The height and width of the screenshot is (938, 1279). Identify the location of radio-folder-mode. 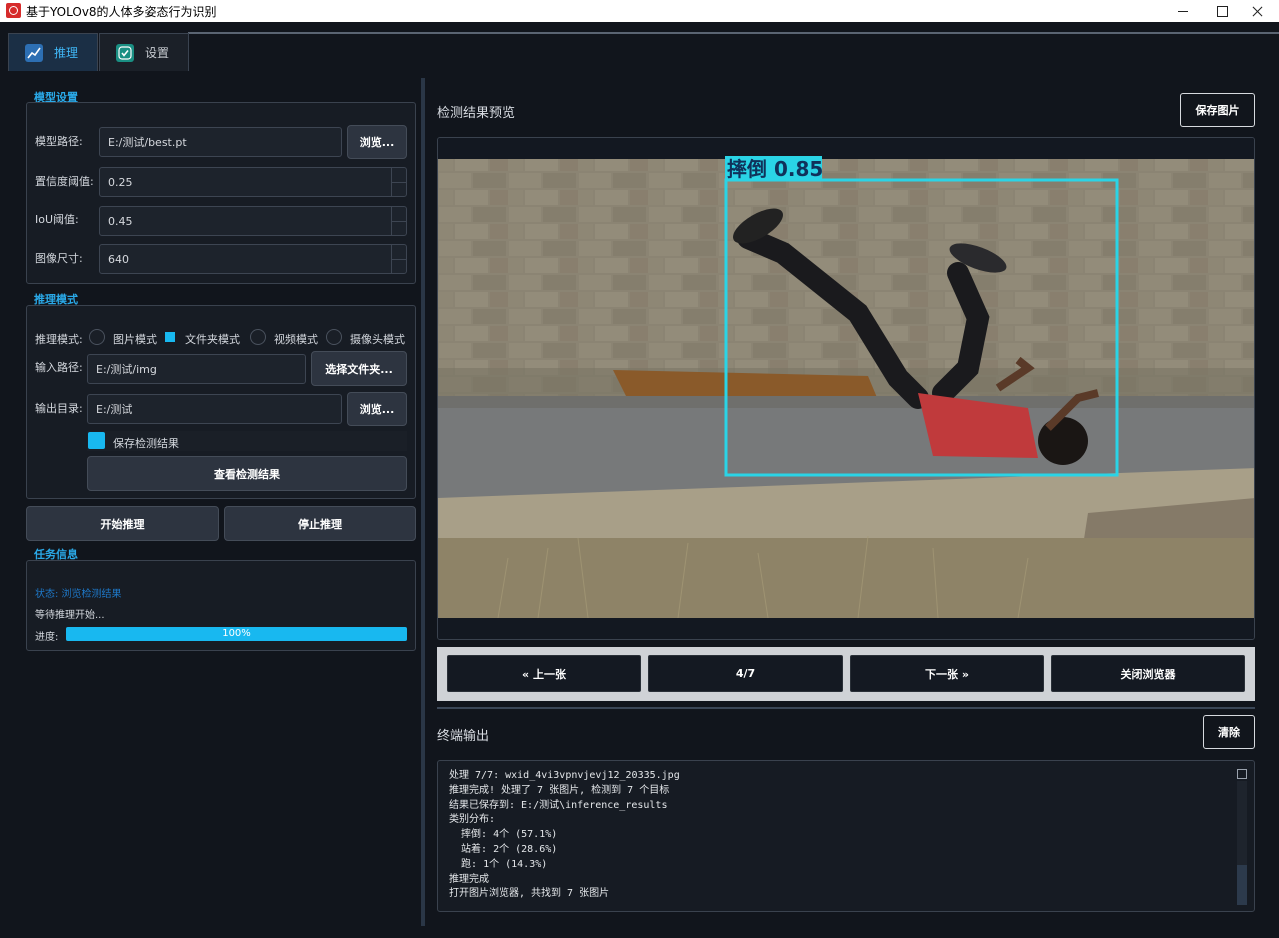
(170, 337).